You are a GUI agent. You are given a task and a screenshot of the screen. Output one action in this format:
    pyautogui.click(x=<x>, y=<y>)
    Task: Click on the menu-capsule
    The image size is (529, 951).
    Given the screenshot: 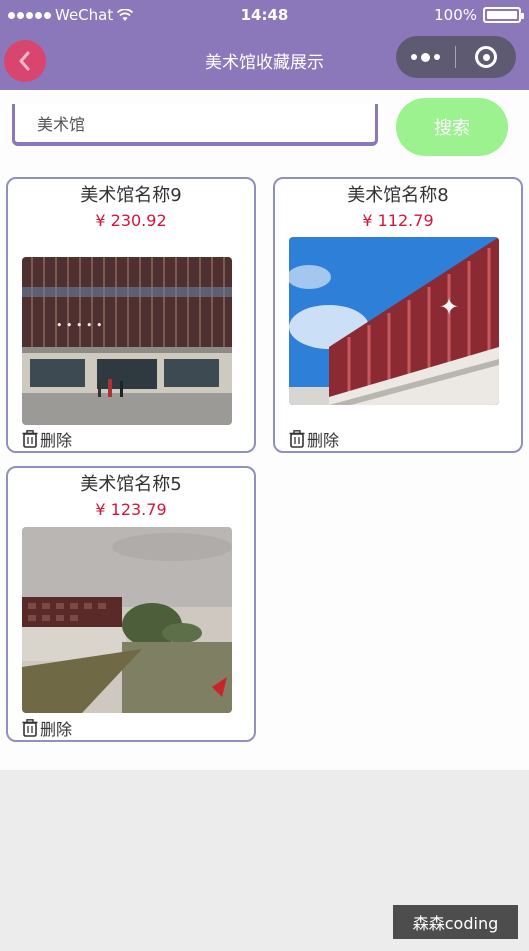 What is the action you would take?
    pyautogui.click(x=456, y=57)
    